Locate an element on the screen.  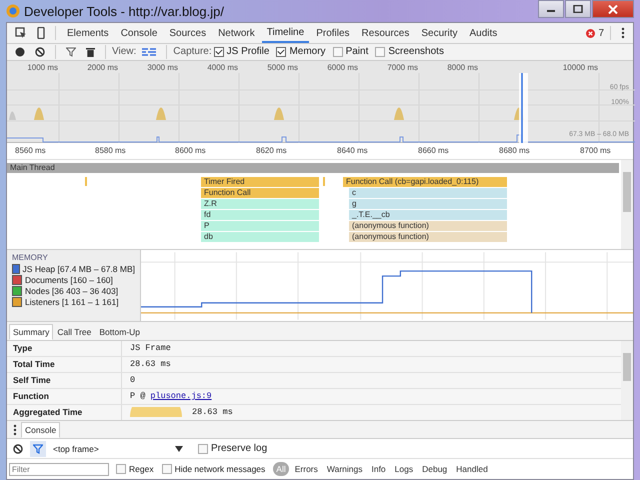
counter-label: Nodes [36 403 – 36 403] is located at coordinates (71, 291).